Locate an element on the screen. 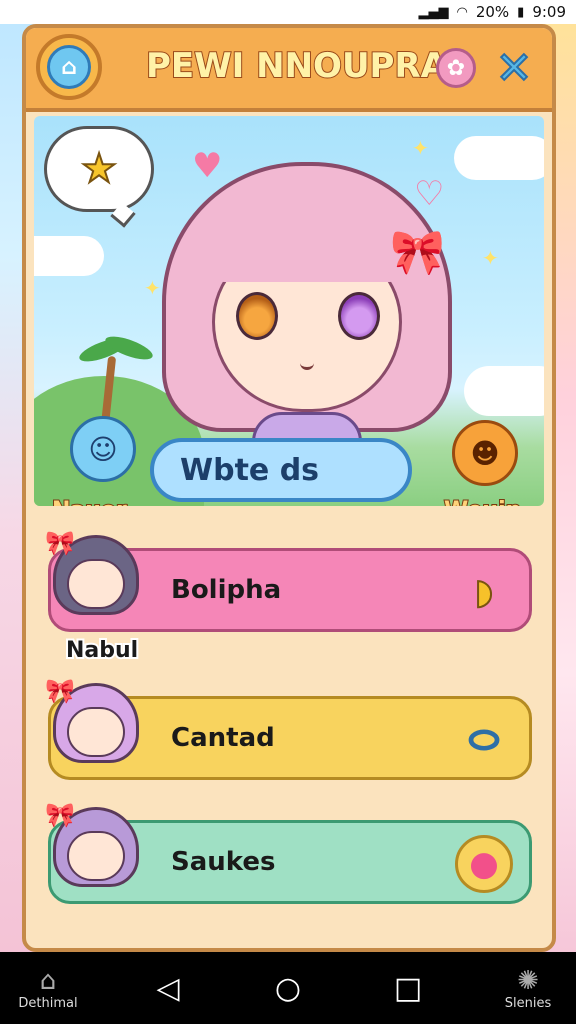 Image resolution: width=576 pixels, height=1024 pixels. house-icon: ⌂ is located at coordinates (48, 980).